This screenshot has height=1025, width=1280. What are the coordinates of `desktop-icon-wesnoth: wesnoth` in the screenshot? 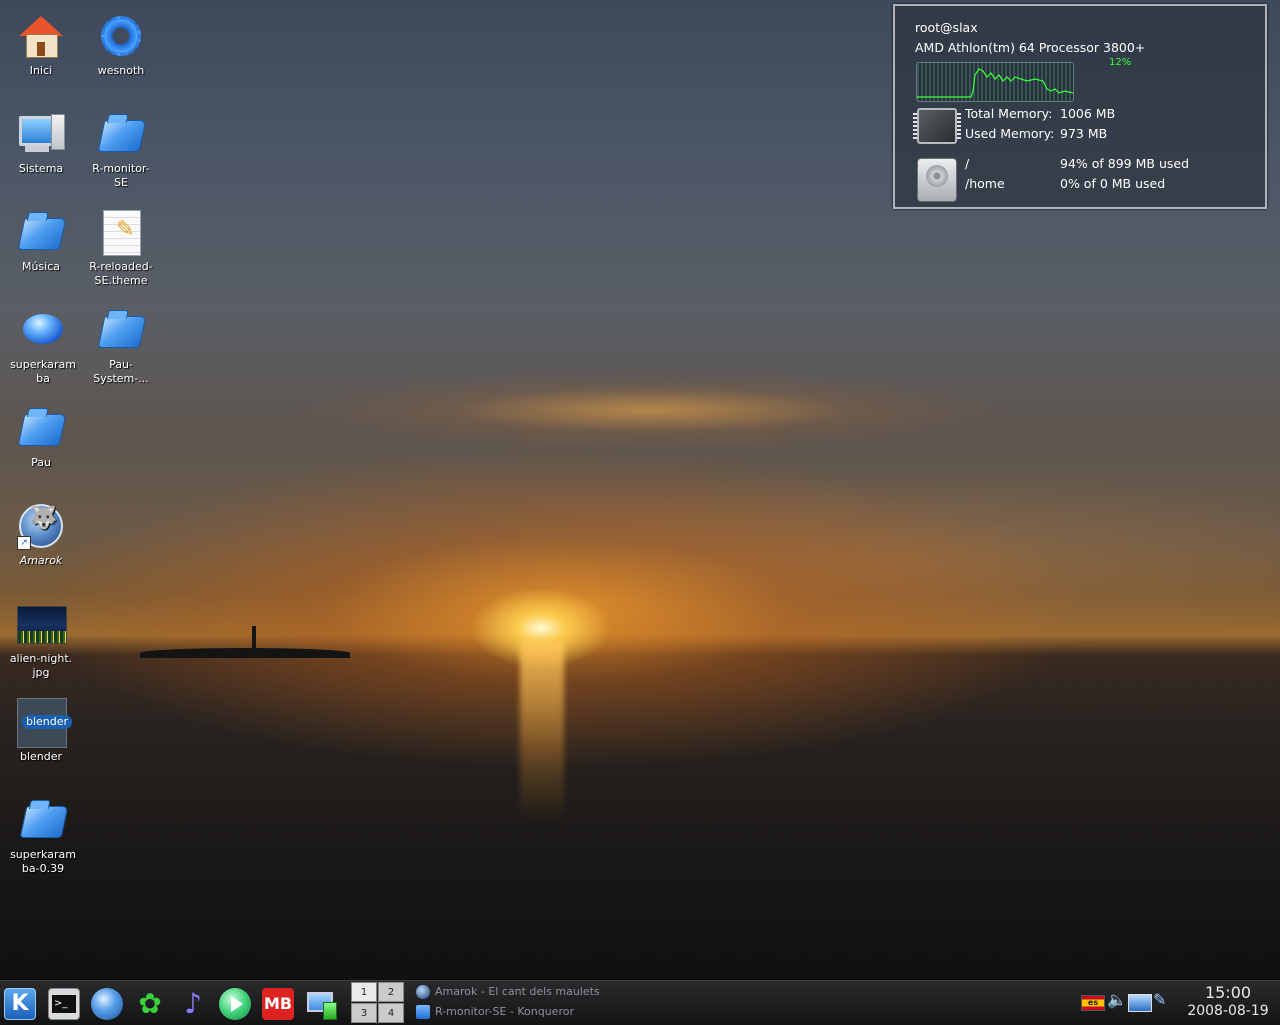 It's located at (121, 45).